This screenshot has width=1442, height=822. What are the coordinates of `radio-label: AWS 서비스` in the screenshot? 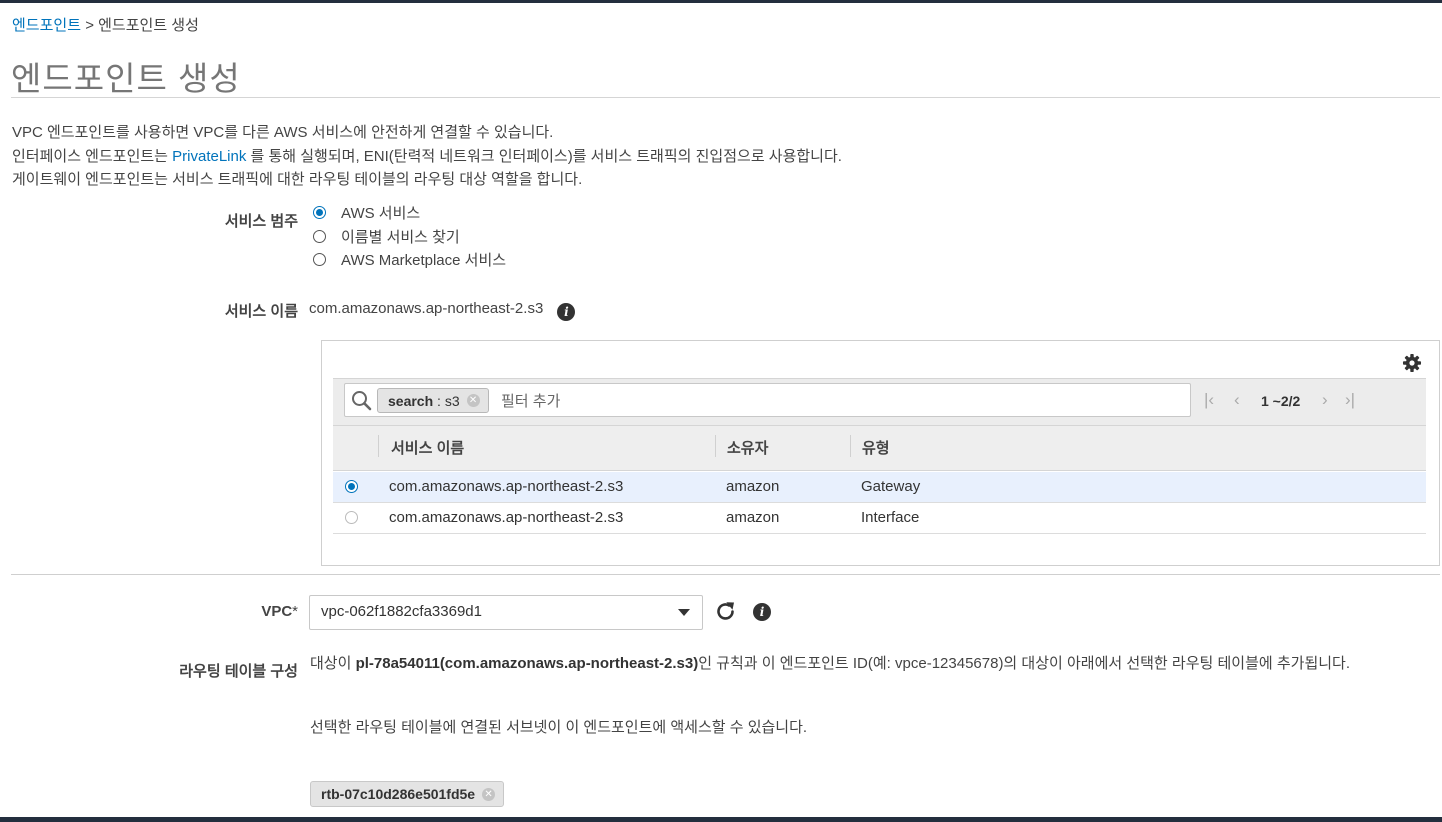 It's located at (381, 214).